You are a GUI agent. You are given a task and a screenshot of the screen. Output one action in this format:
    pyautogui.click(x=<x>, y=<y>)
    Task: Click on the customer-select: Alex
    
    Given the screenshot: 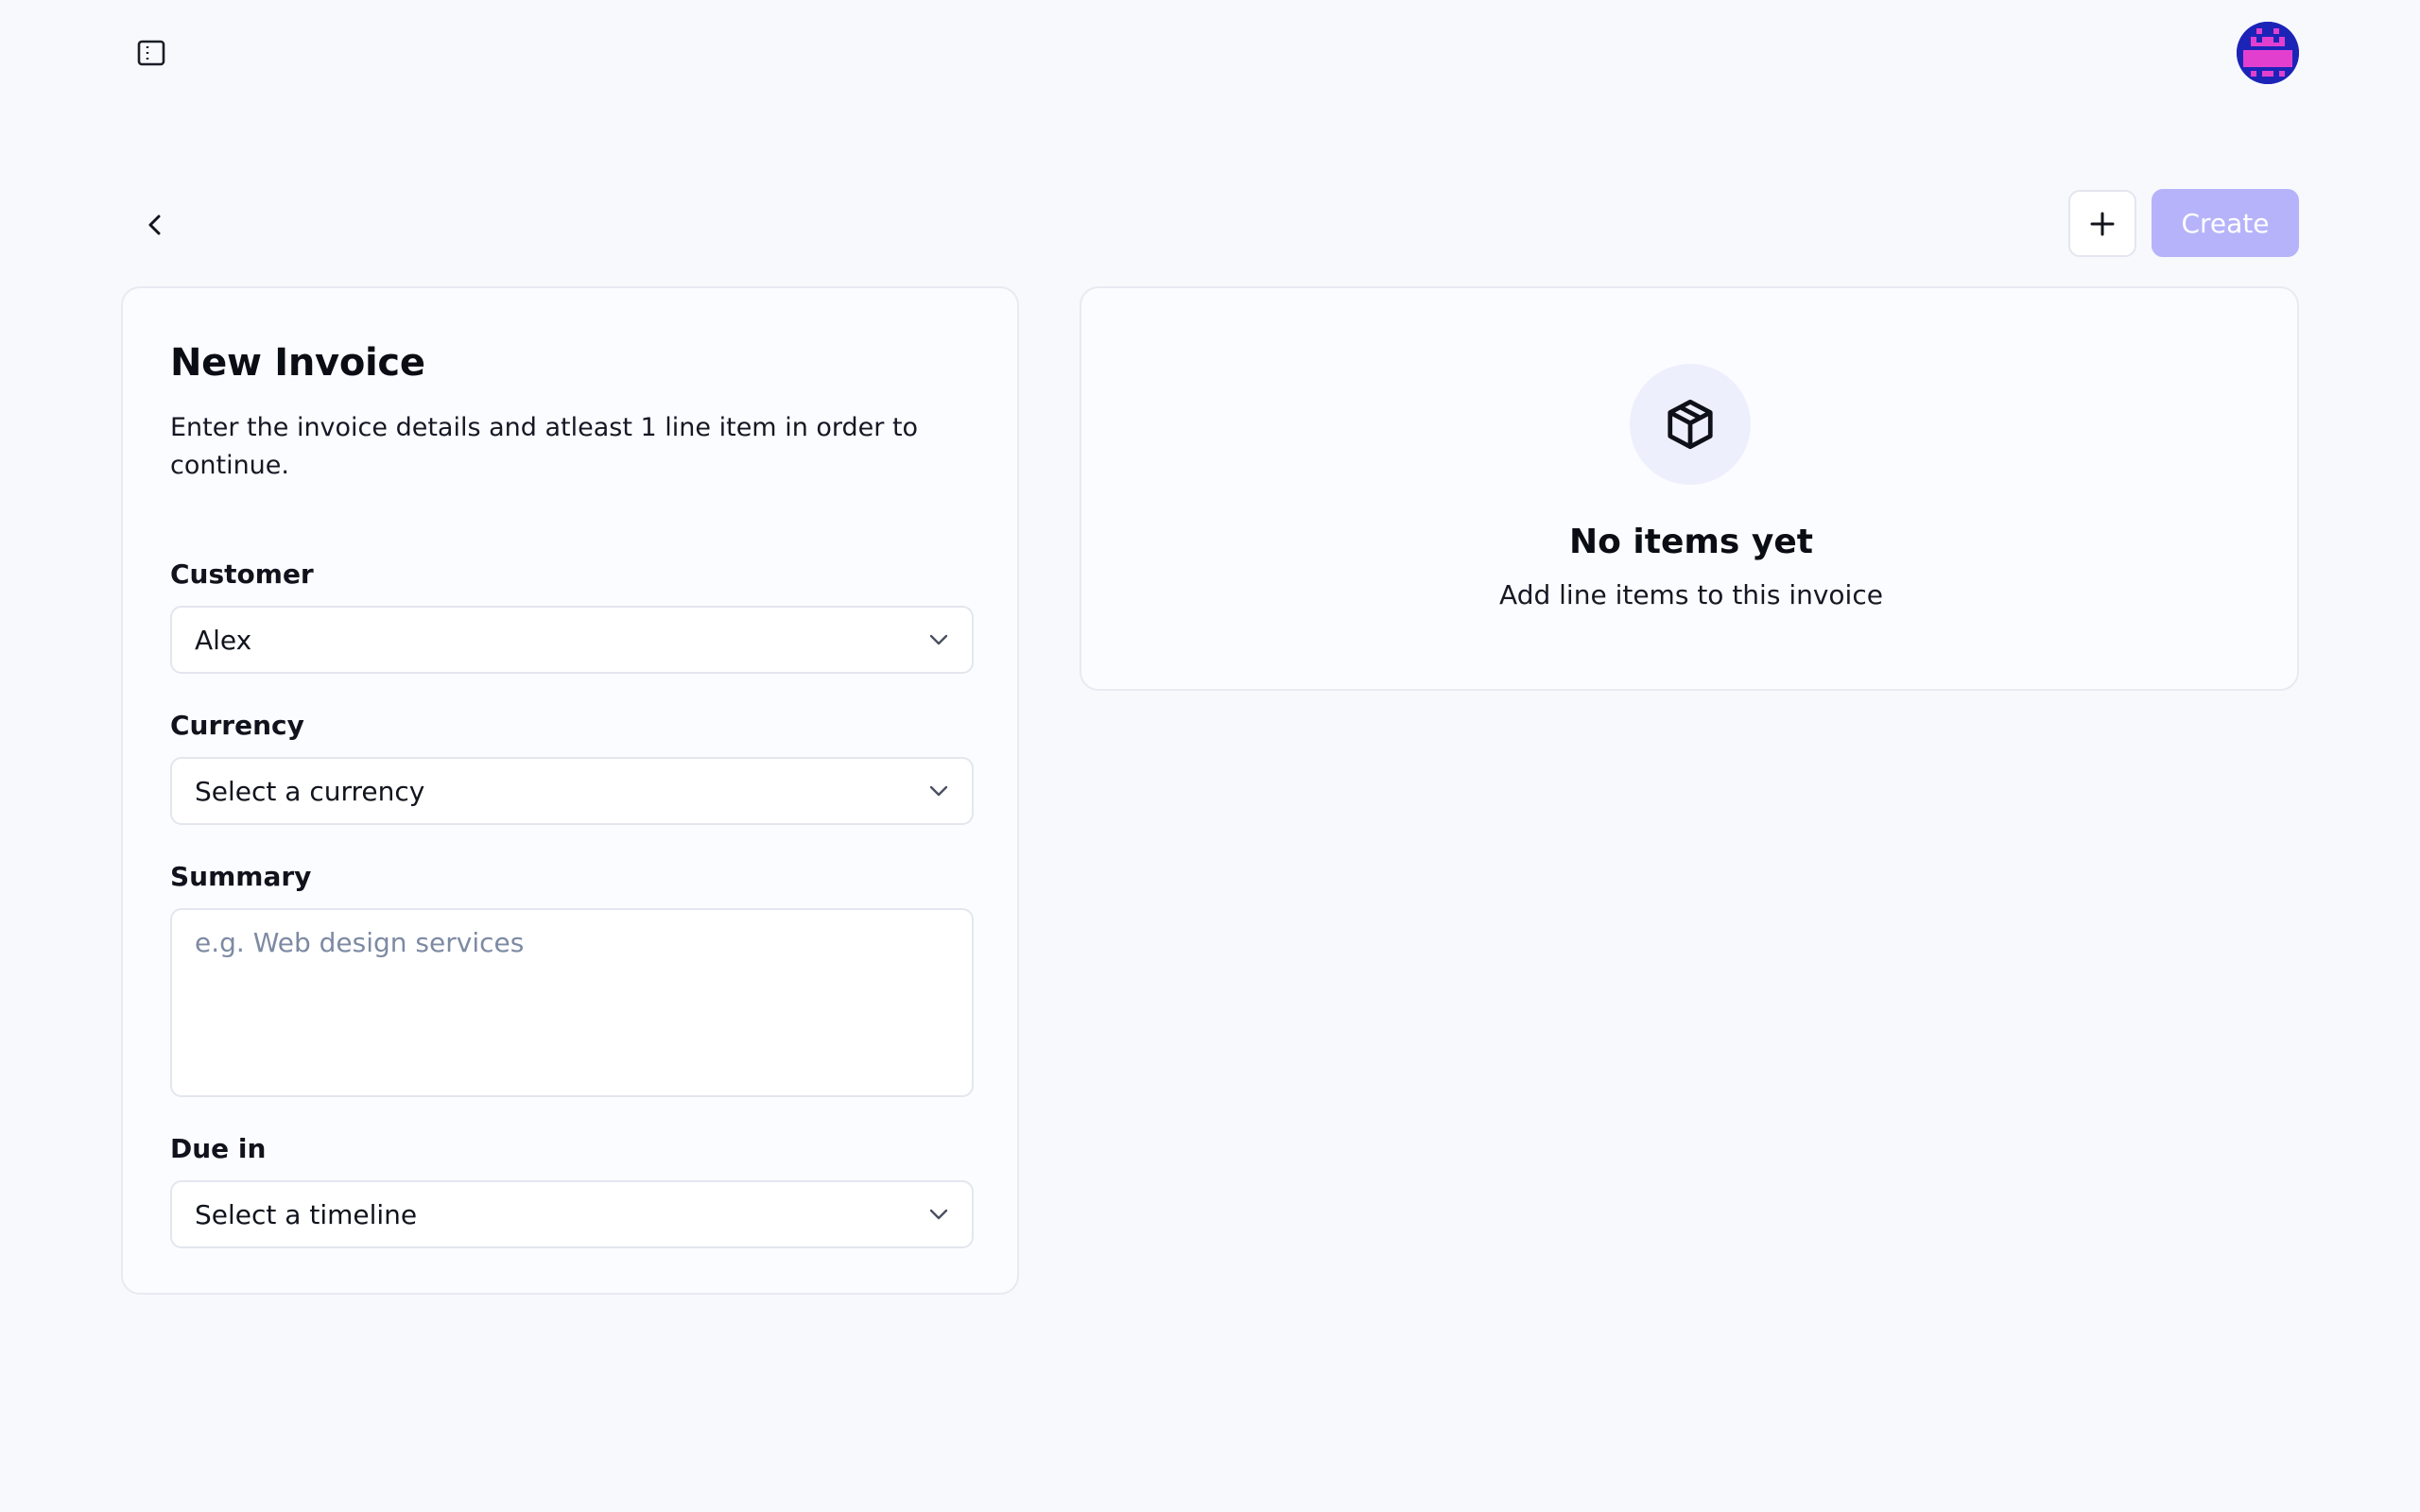 What is the action you would take?
    pyautogui.click(x=572, y=640)
    